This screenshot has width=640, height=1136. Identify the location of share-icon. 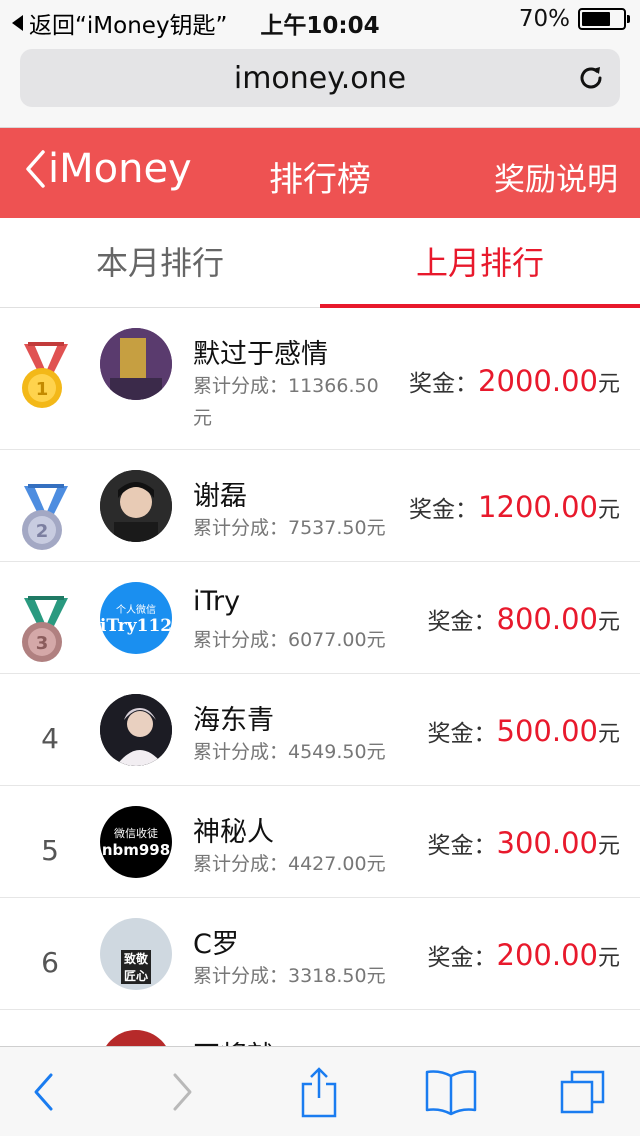
(319, 1092).